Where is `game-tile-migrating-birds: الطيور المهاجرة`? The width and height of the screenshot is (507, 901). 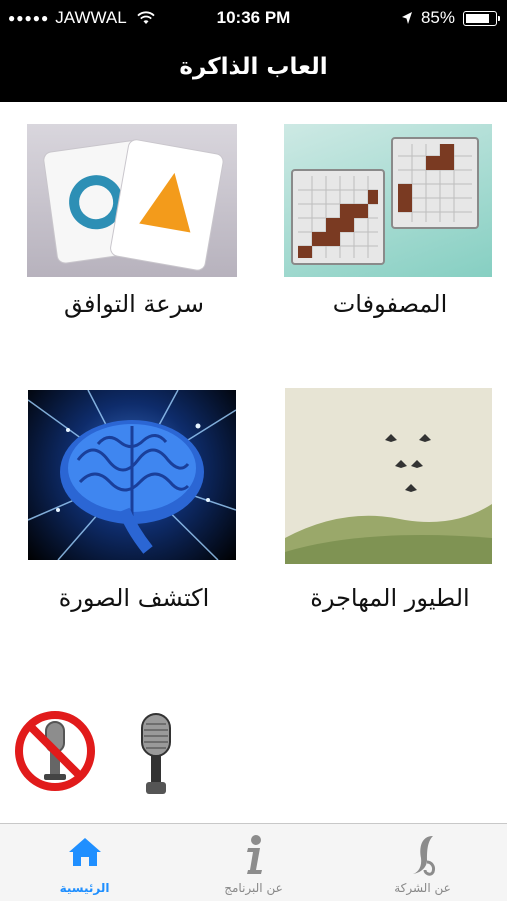
game-tile-migrating-birds: الطيور المهاجرة is located at coordinates (385, 504).